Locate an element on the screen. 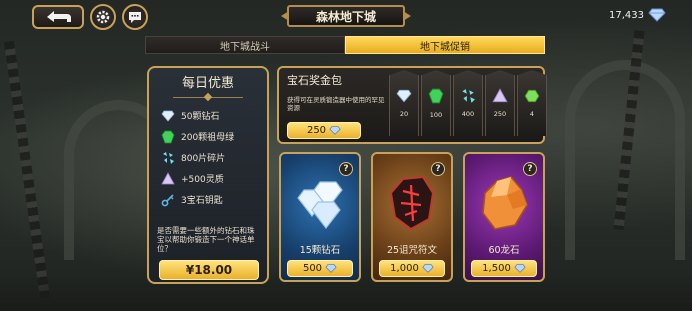 The width and height of the screenshot is (692, 311). item-card-label: 60龙石 is located at coordinates (504, 250).